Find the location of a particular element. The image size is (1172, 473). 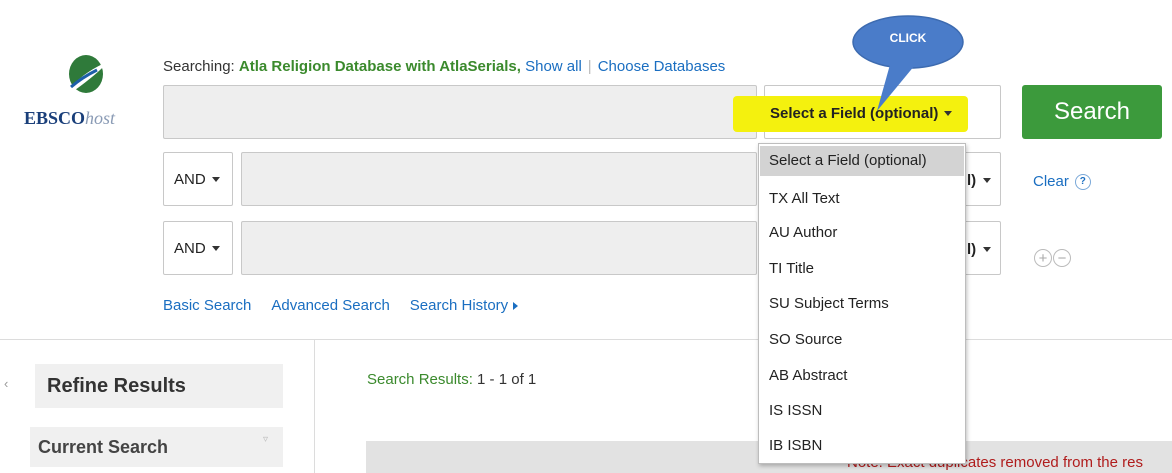

show-all-link: Show all is located at coordinates (553, 66).